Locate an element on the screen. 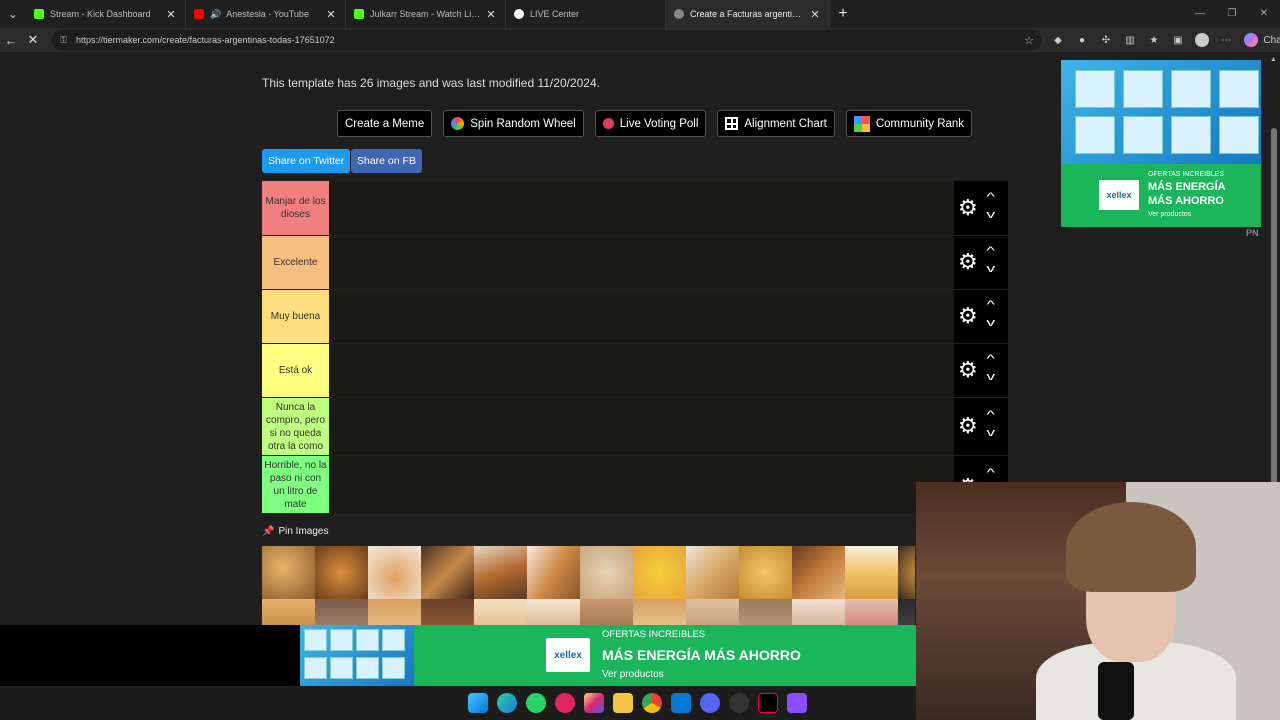  speaker-icon: 🔊 is located at coordinates (215, 14).